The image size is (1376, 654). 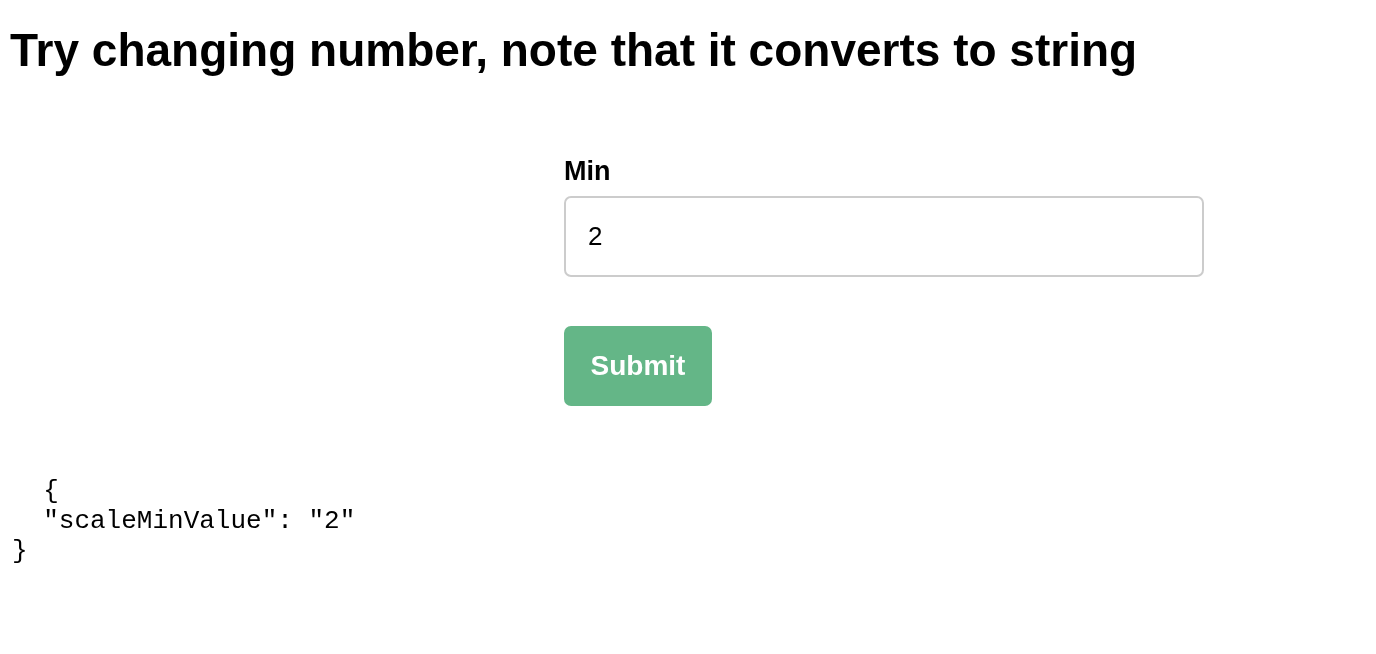 What do you see at coordinates (588, 171) in the screenshot?
I see `field-label: Min` at bounding box center [588, 171].